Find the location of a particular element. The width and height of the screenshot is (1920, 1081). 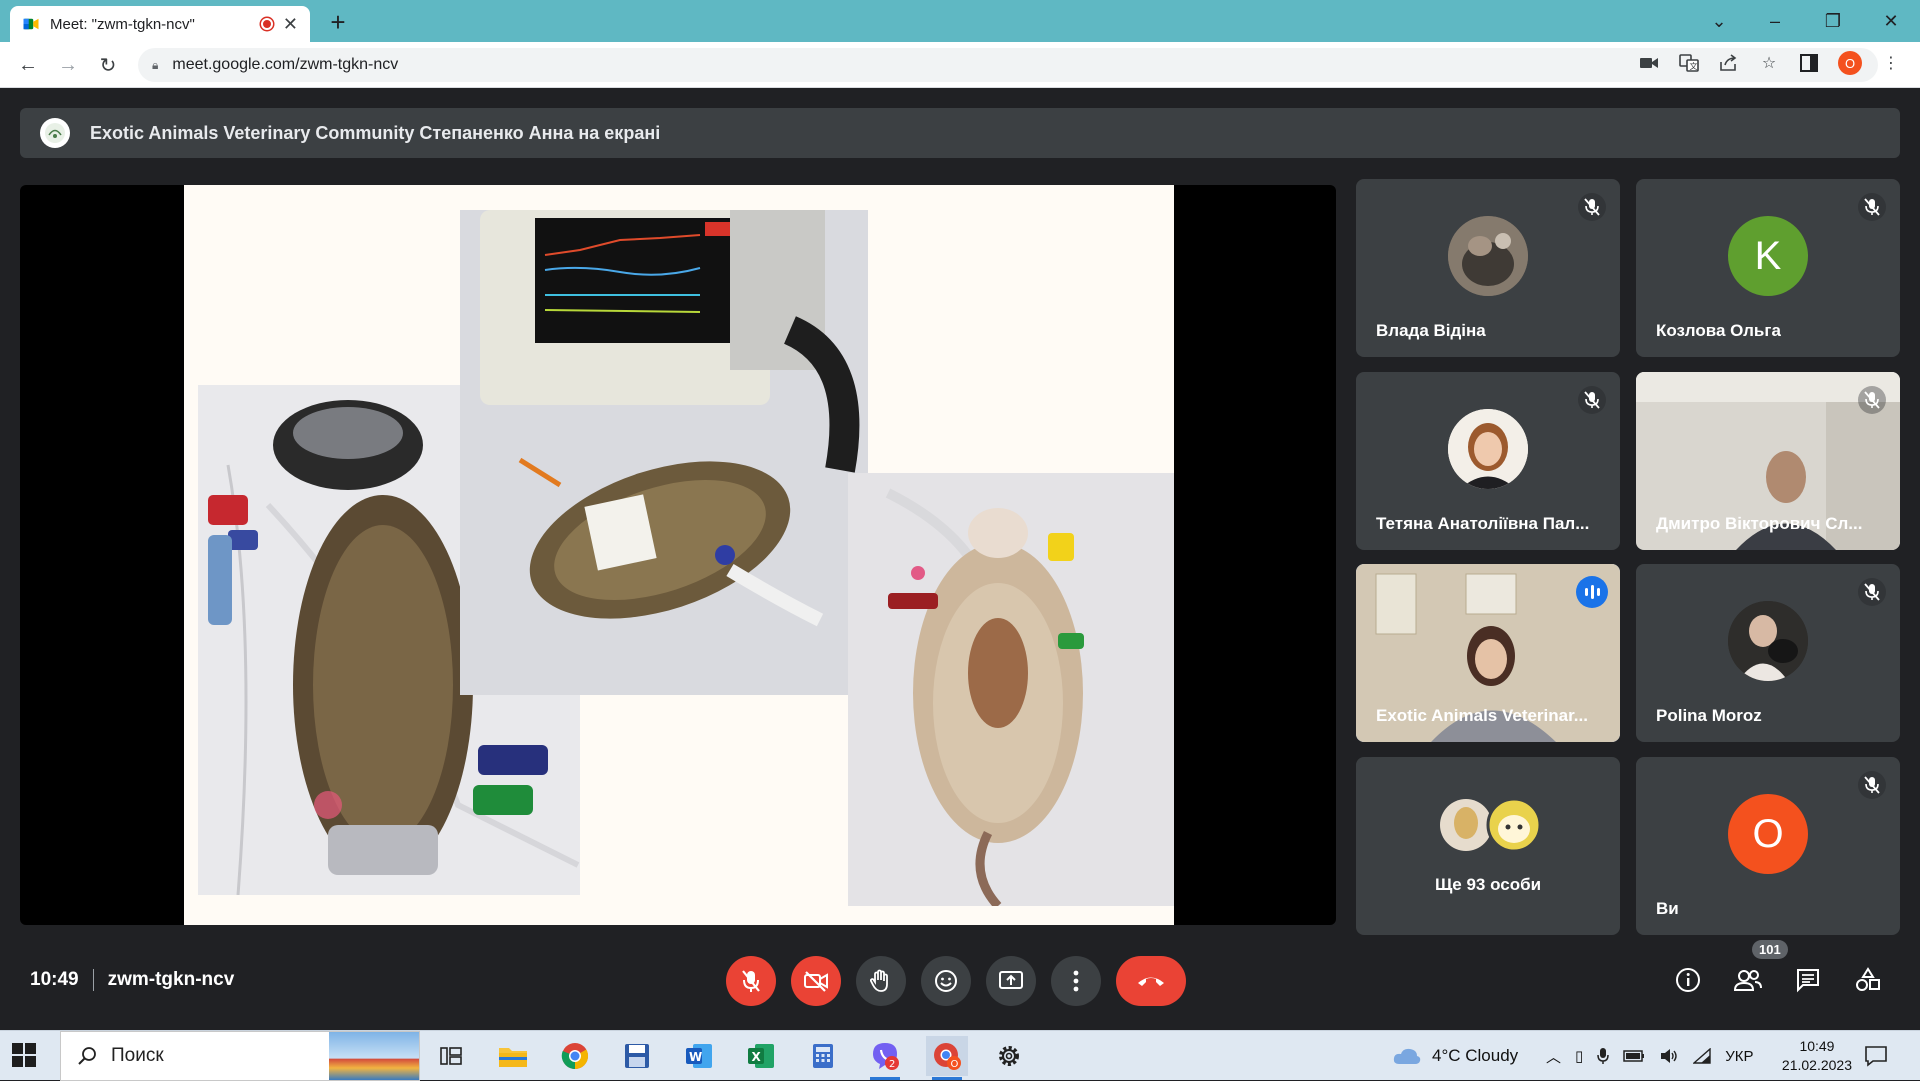

meeting-controls-bar: 10:49 zwm-tgkn-ncv 101 is located at coordinates (960, 980).